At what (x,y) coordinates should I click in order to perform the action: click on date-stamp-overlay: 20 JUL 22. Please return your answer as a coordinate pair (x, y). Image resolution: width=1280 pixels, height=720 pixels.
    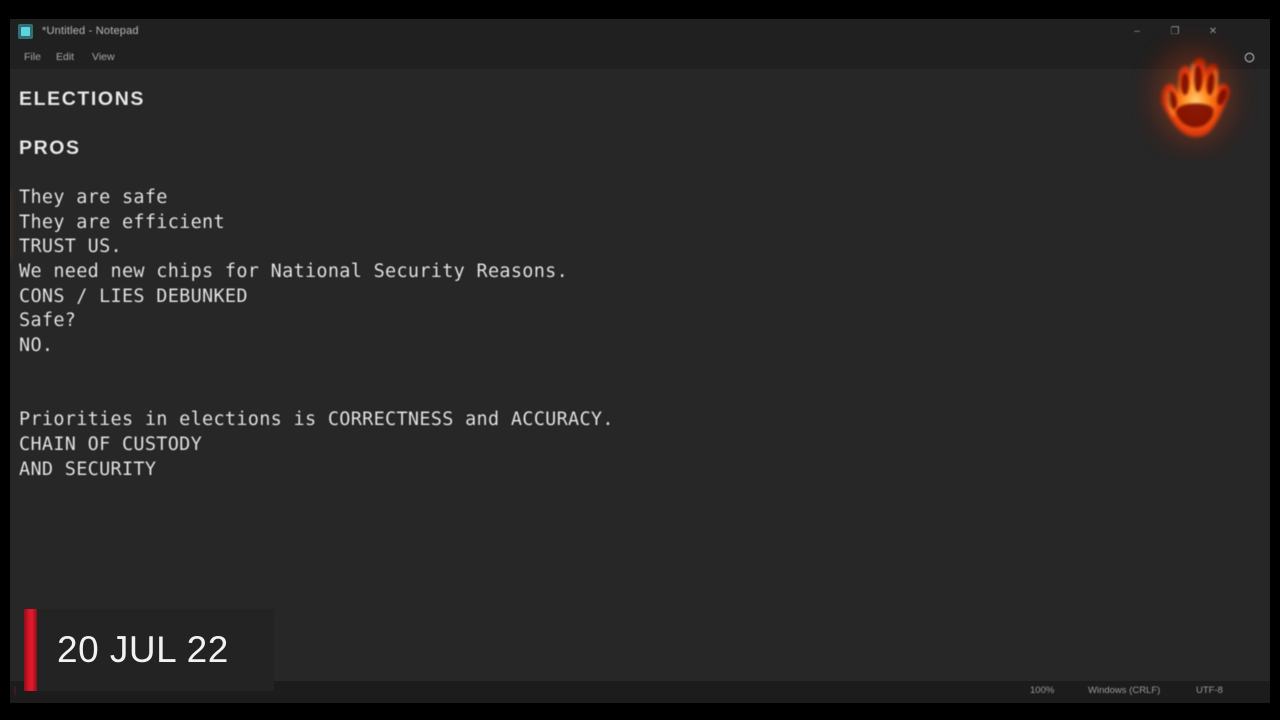
    Looking at the image, I should click on (149, 650).